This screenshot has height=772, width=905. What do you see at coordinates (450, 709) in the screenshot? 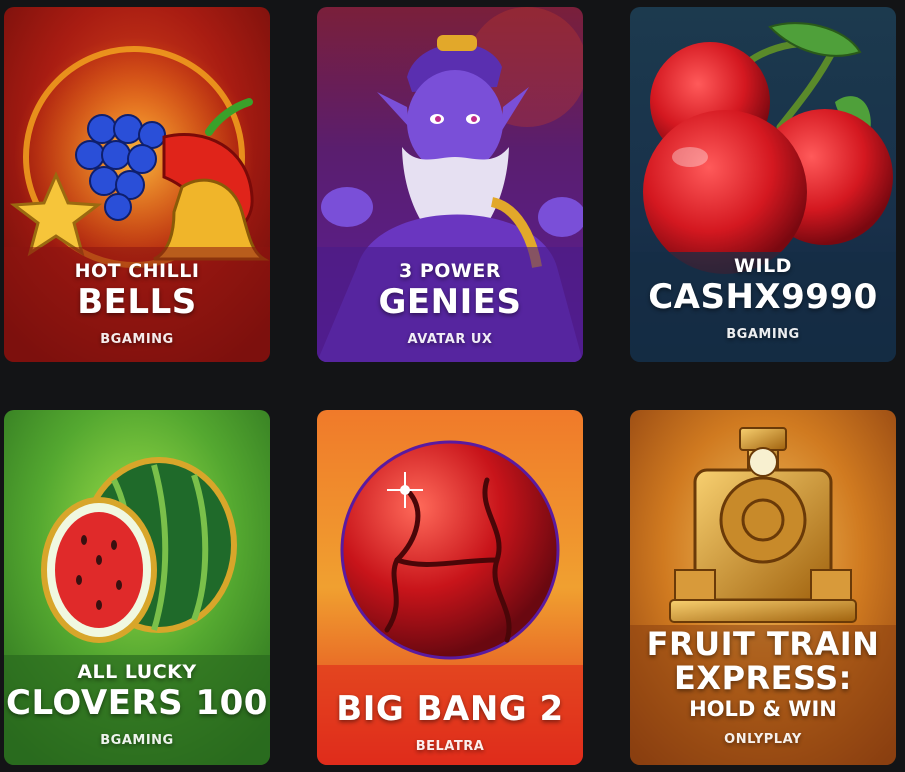
I see `game-title-line1: BIG BANG 2` at bounding box center [450, 709].